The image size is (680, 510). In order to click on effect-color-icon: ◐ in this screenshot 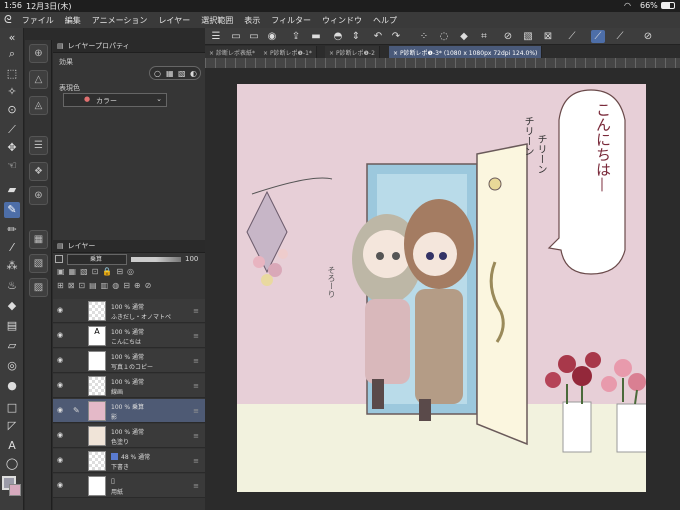, I will do `click(193, 73)`.